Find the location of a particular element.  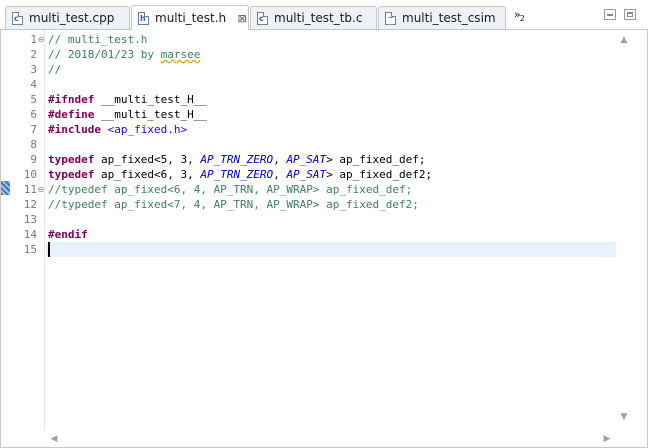

line-number: 10 is located at coordinates (30, 174).